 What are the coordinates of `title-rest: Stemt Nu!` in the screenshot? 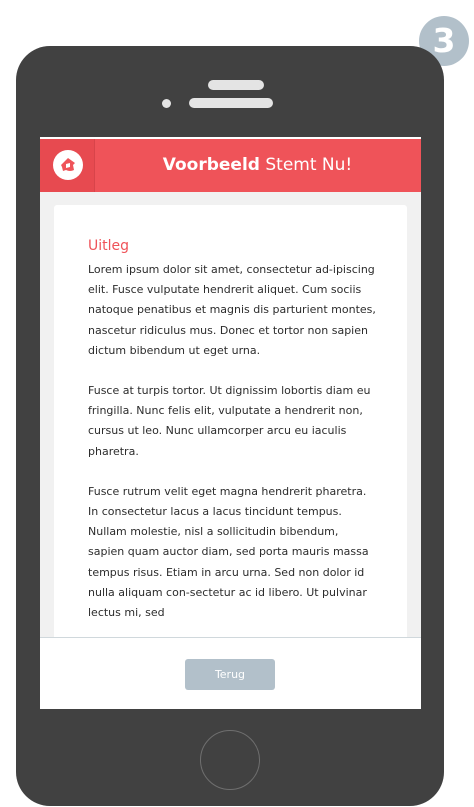 It's located at (306, 165).